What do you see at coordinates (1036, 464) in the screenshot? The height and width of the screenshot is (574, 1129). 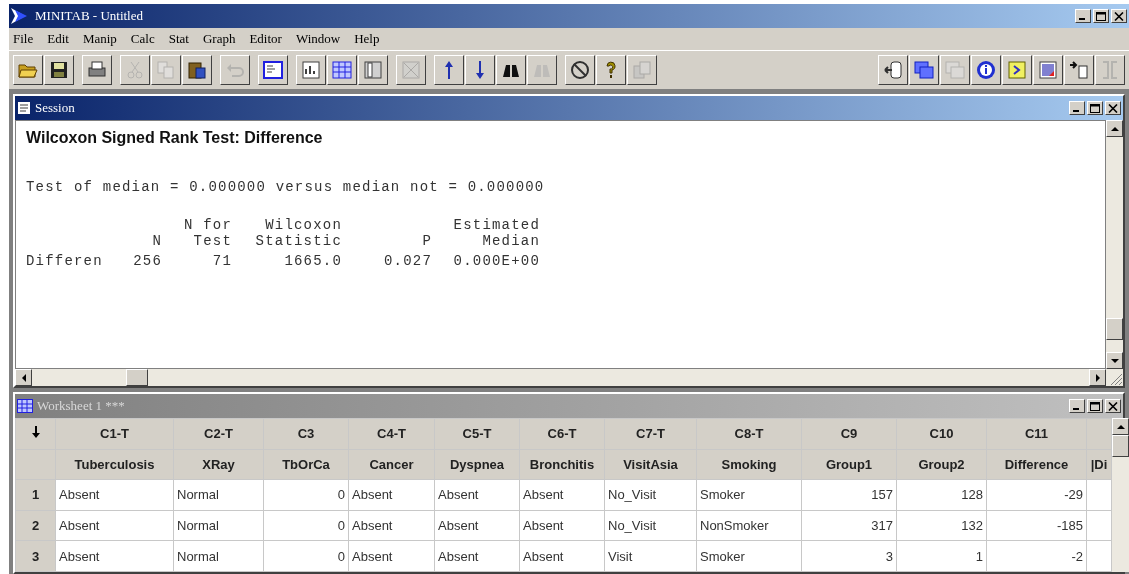 I see `column-name: Difference` at bounding box center [1036, 464].